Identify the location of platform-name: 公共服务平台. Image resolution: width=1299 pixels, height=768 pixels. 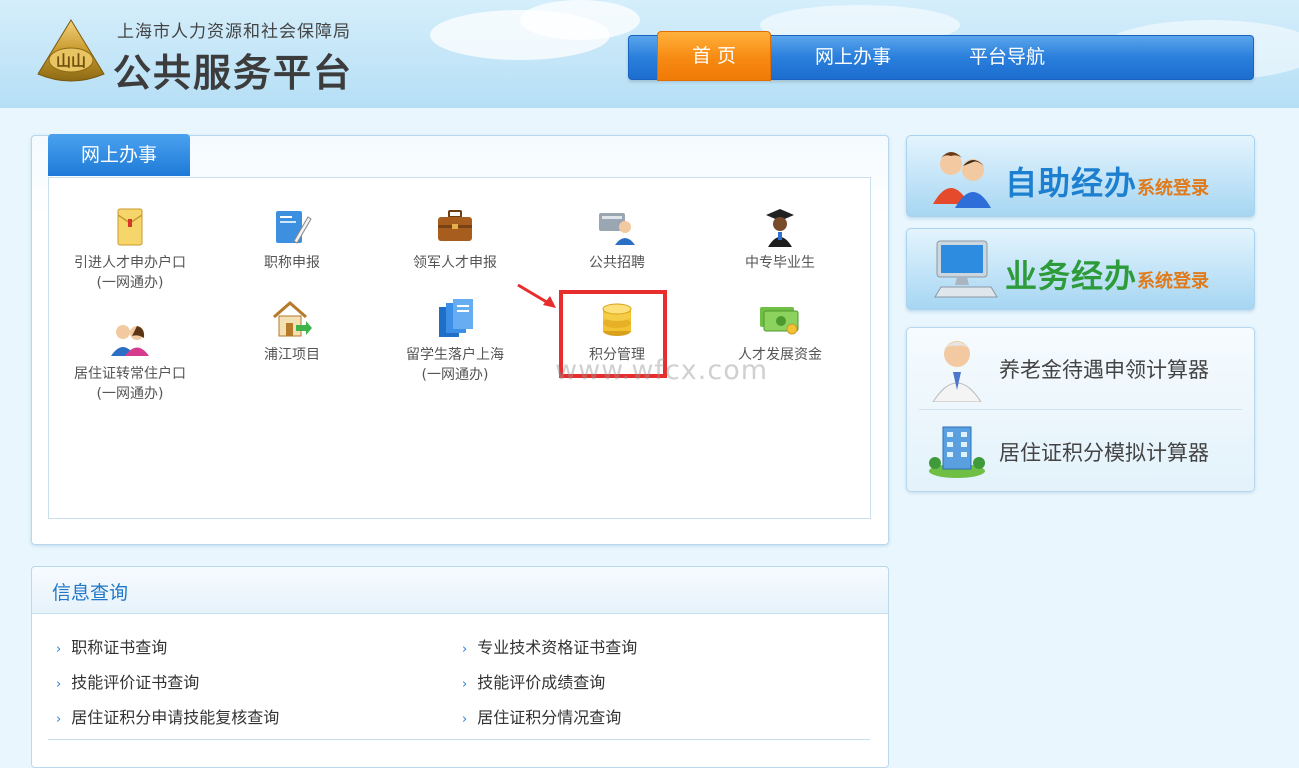
(233, 73).